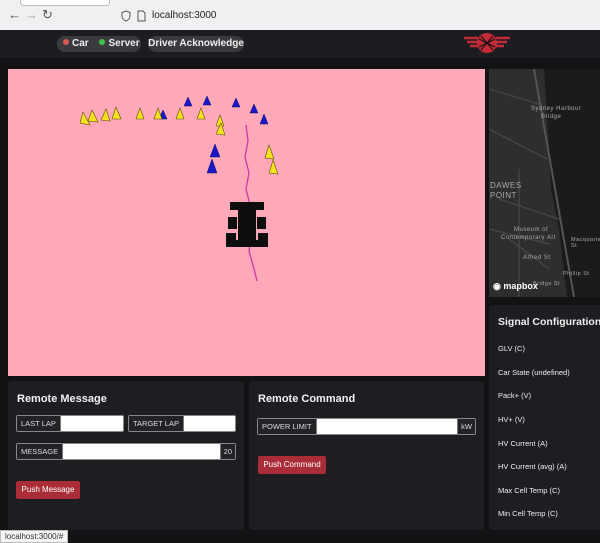  Describe the element at coordinates (532, 466) in the screenshot. I see `signal-item: HV Current (avg) (A)` at that location.